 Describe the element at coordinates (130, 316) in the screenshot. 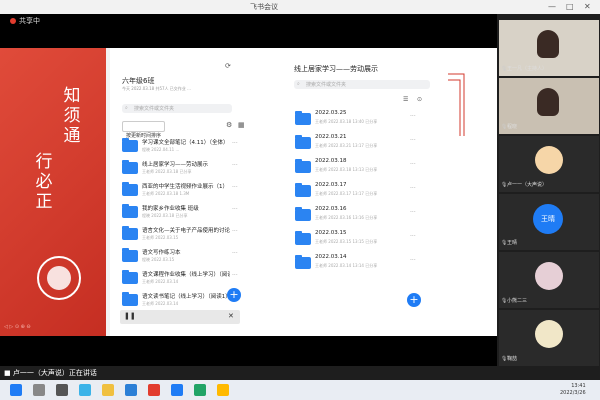

I see `pause-icon: ❚❚` at that location.